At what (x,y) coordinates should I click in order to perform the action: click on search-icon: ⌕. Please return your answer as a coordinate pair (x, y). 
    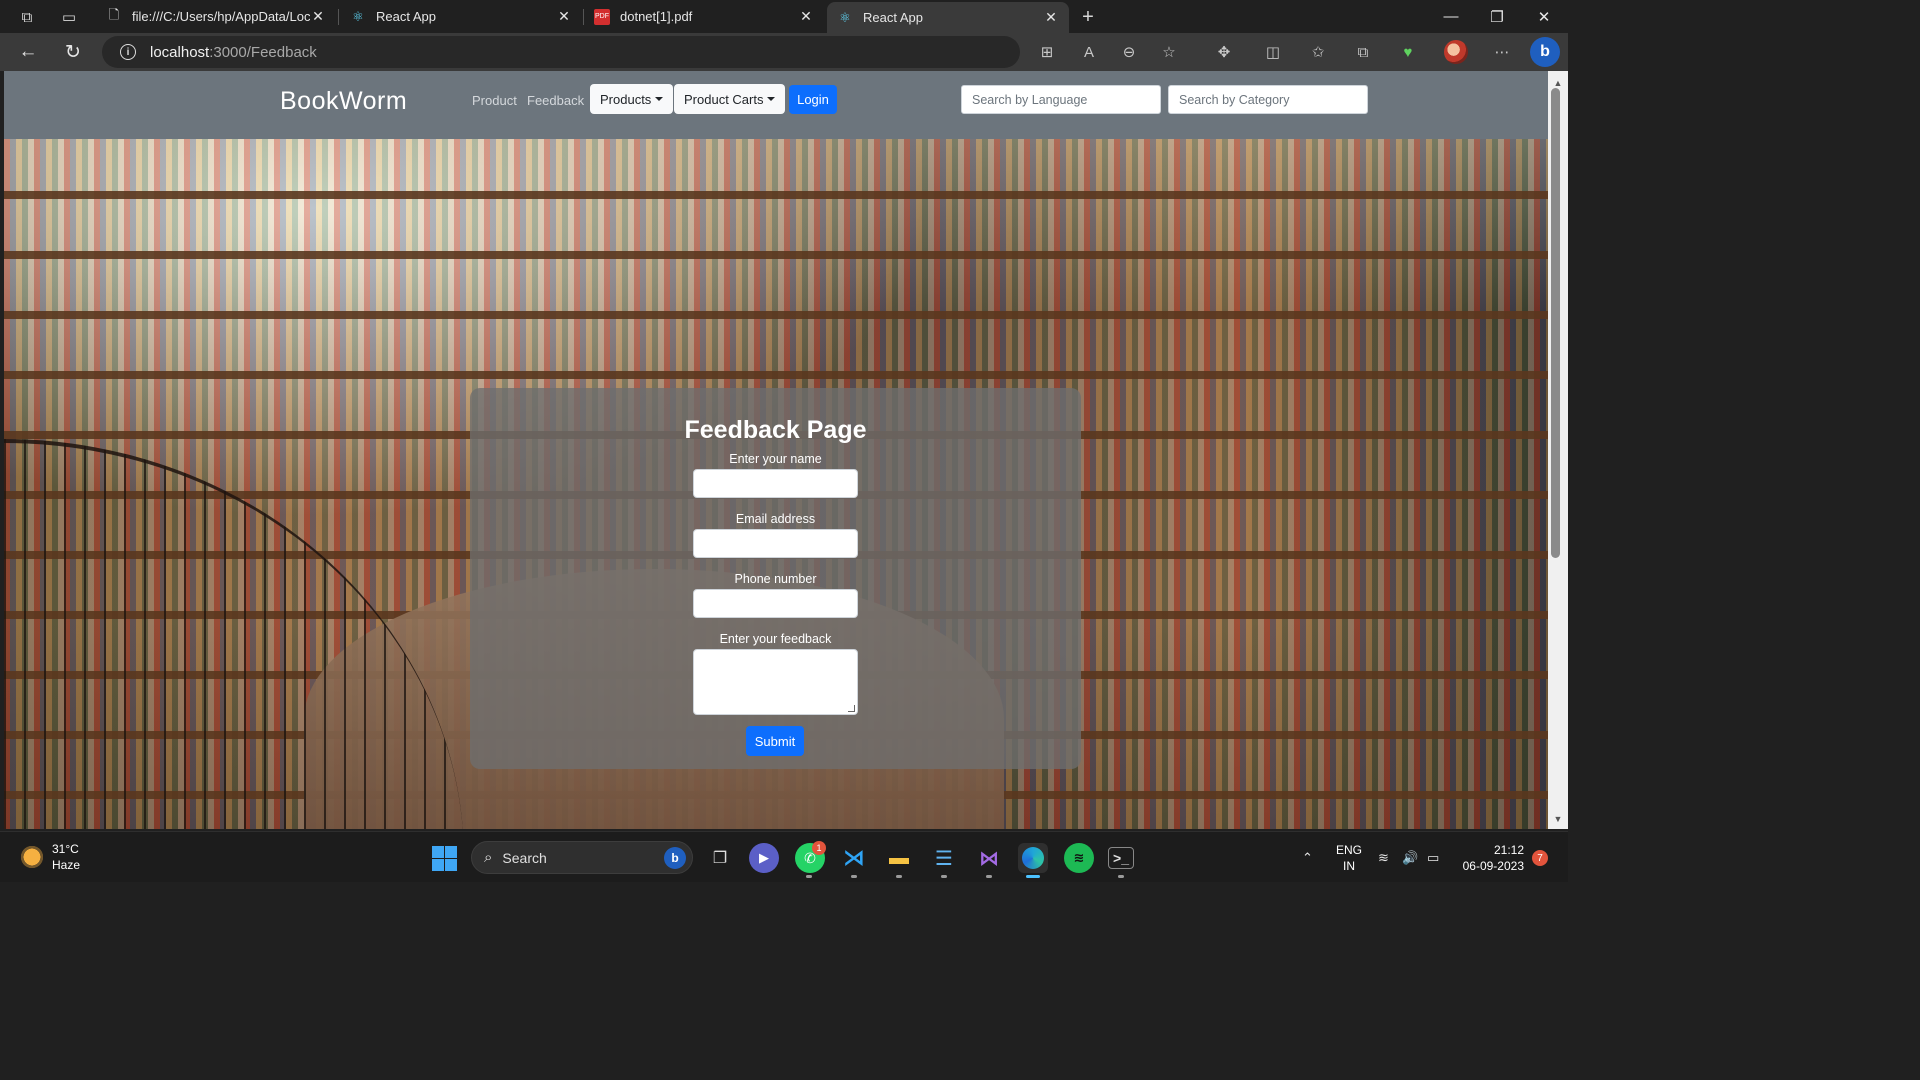
    Looking at the image, I should click on (488, 857).